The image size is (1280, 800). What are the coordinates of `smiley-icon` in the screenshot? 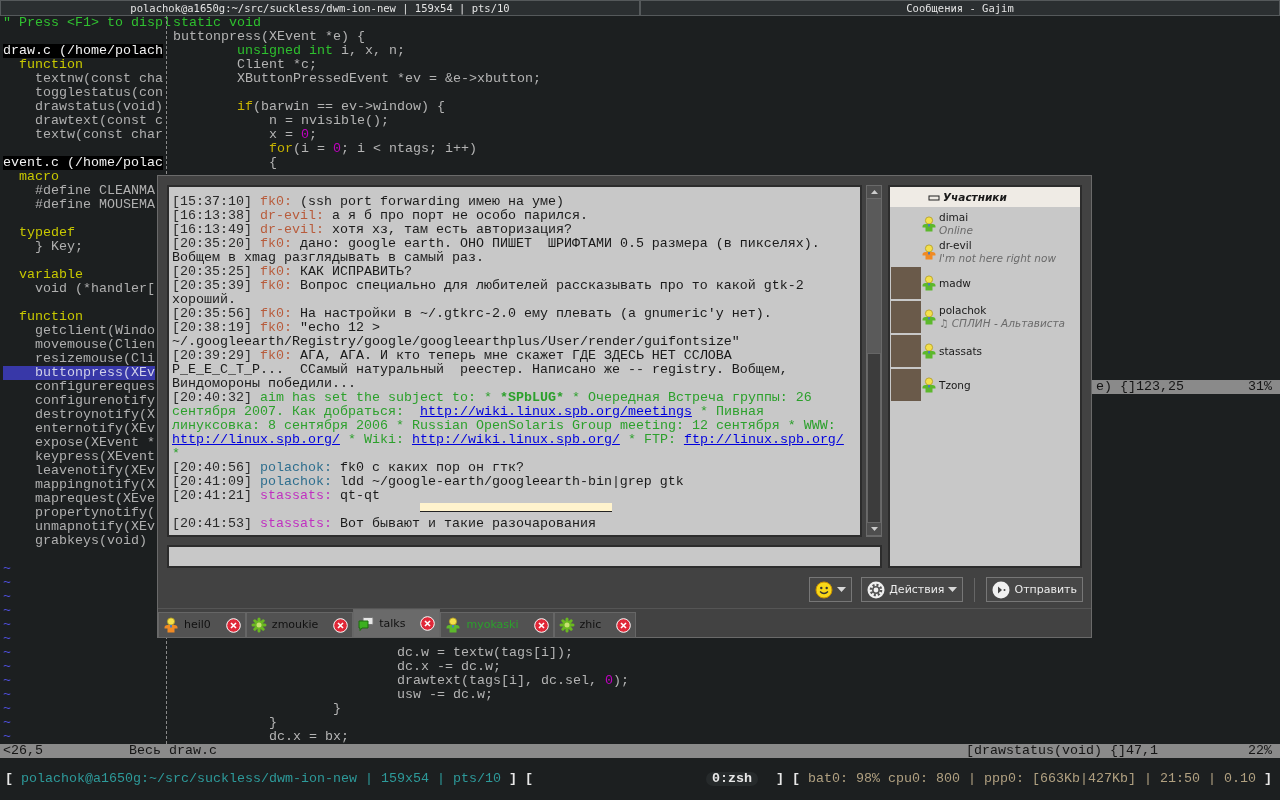 It's located at (824, 589).